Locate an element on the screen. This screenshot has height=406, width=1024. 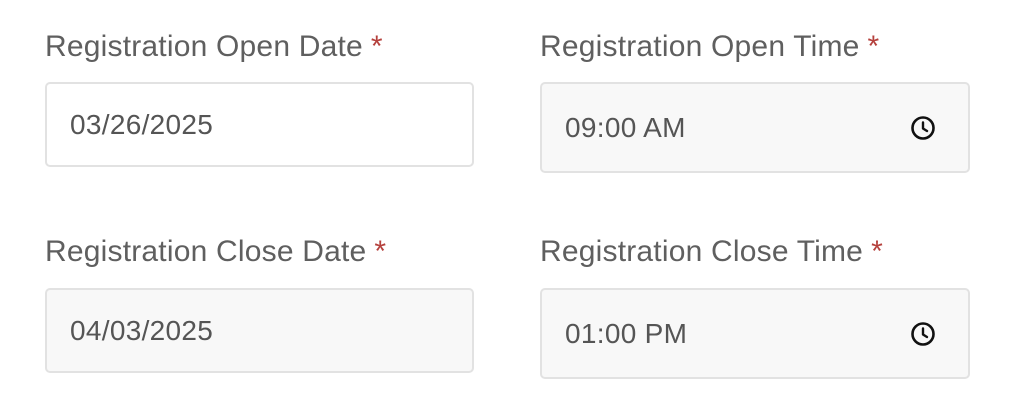
clock-icon is located at coordinates (923, 334).